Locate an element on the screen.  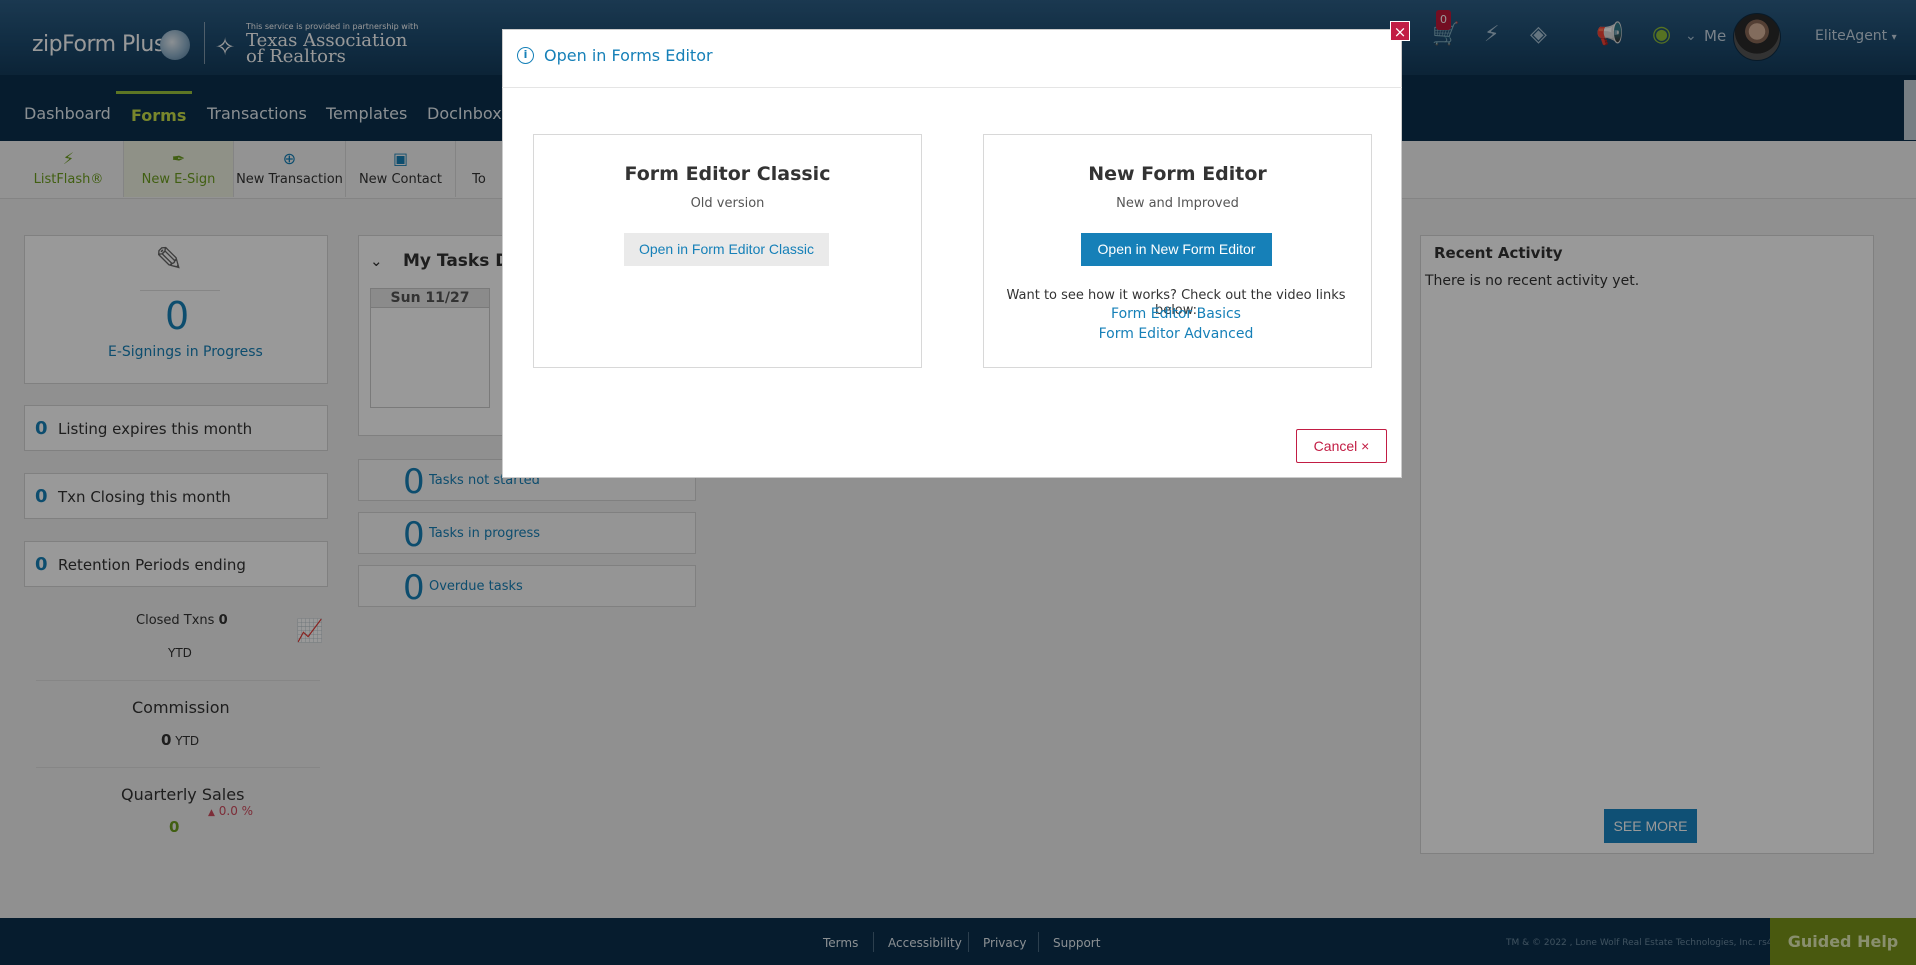
form-editor-advanced-link: Form Editor Advanced is located at coordinates (1176, 334).